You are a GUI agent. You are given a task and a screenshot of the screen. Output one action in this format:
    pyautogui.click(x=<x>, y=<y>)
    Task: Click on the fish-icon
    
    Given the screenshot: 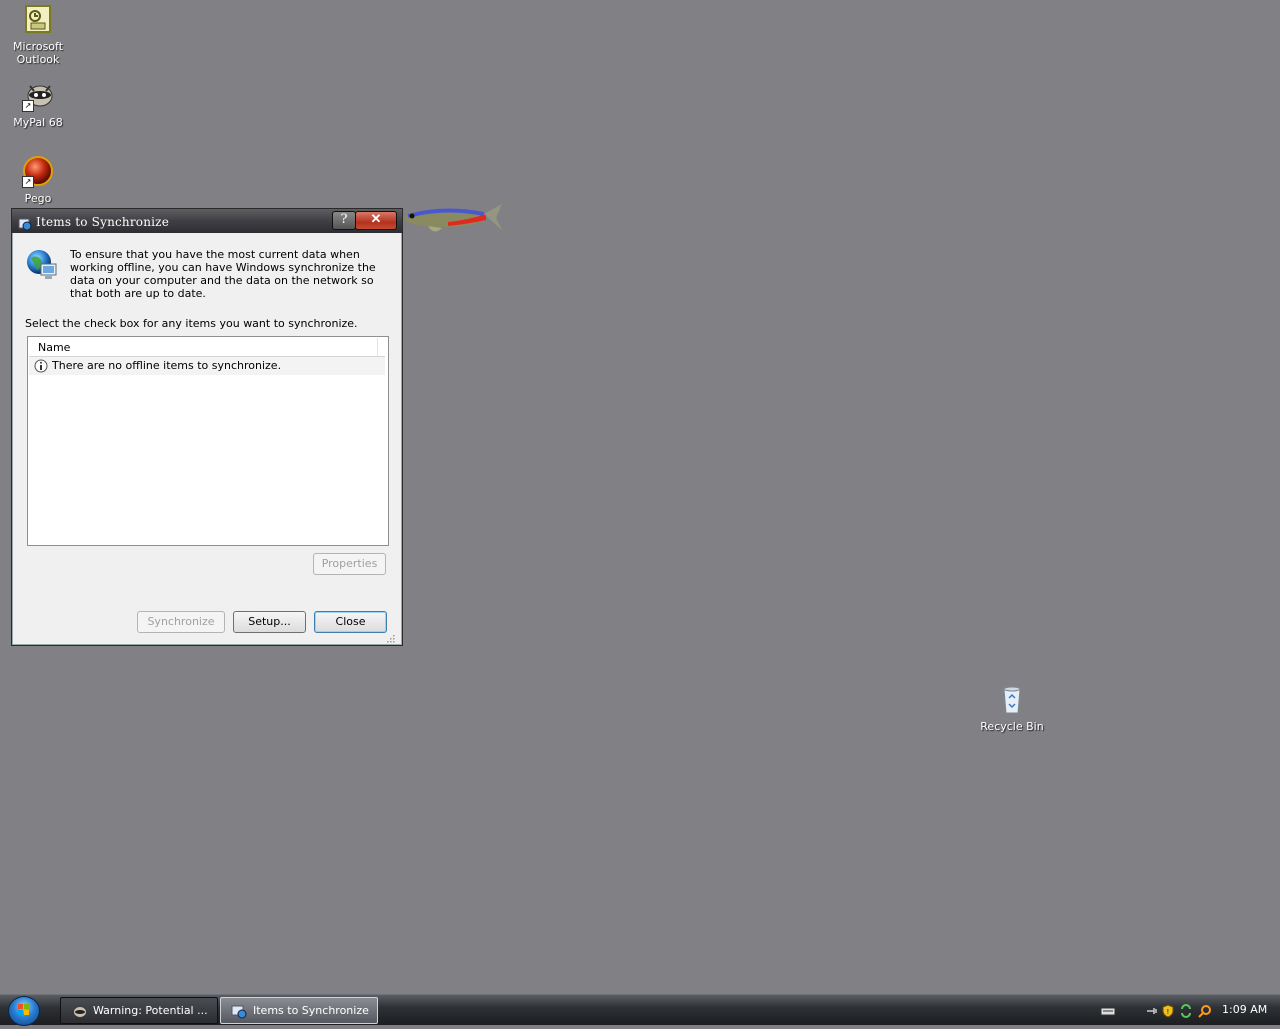 What is the action you would take?
    pyautogui.click(x=452, y=219)
    